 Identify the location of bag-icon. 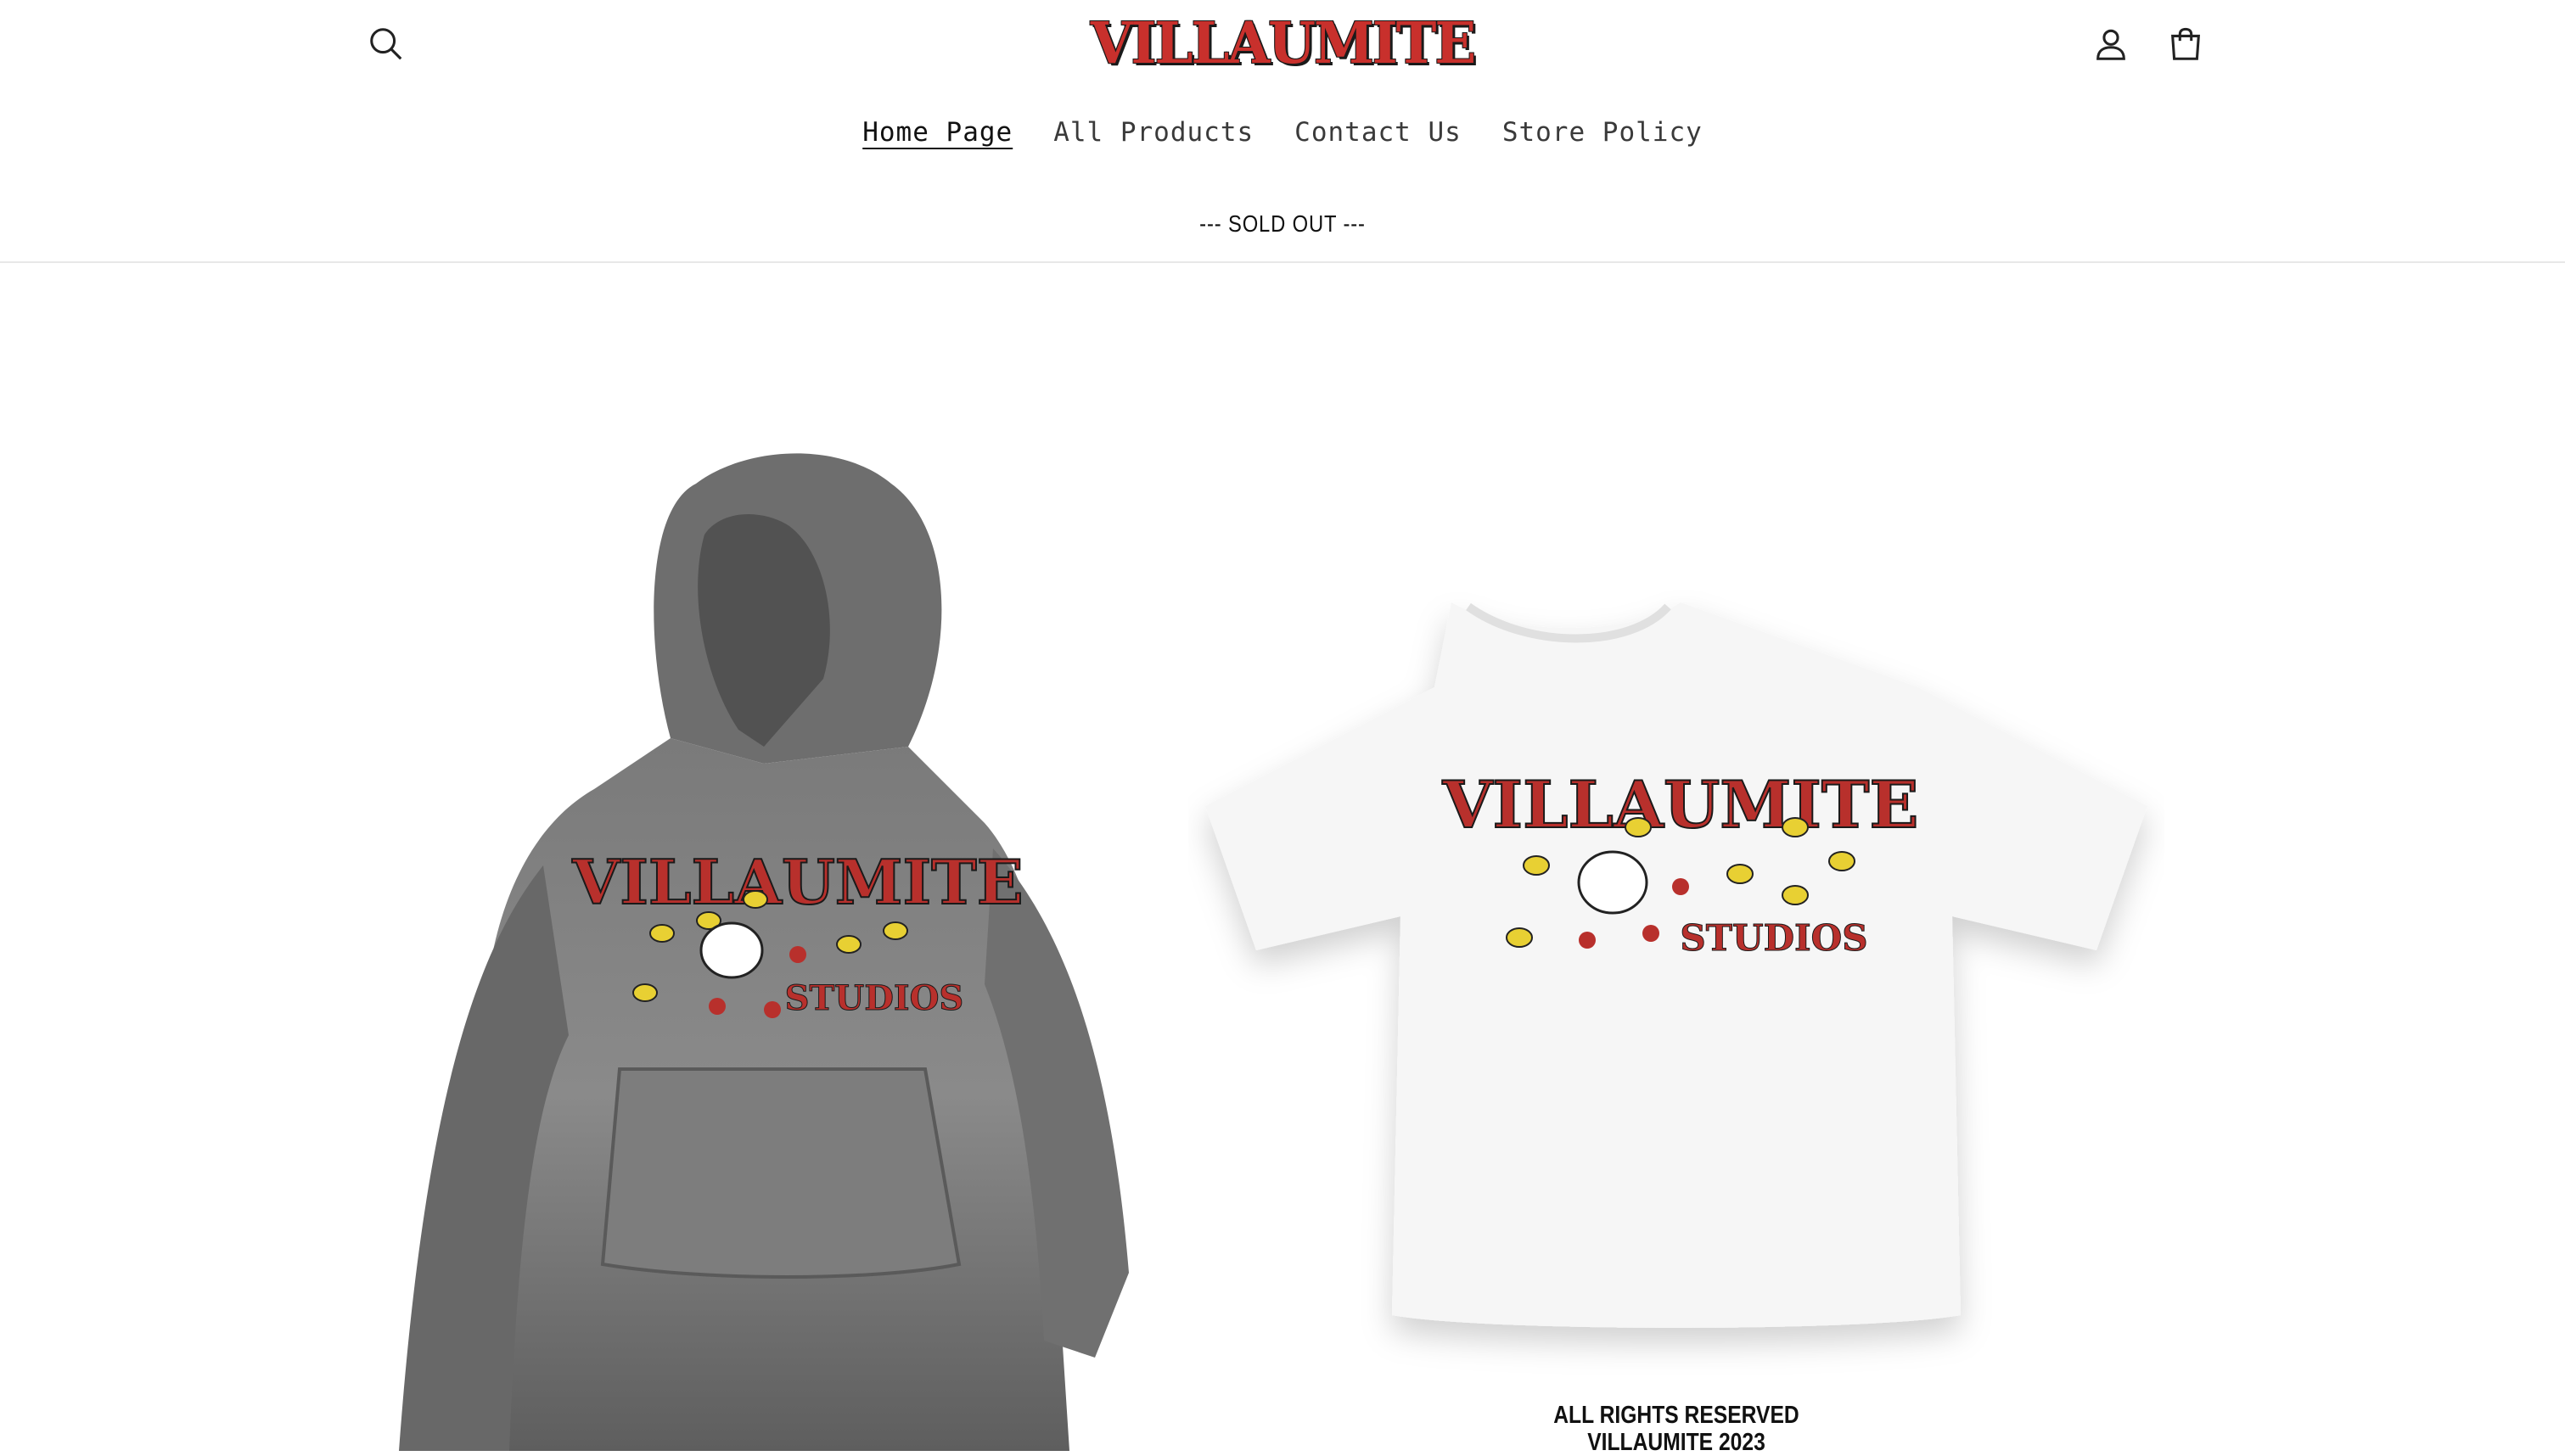
(2185, 44).